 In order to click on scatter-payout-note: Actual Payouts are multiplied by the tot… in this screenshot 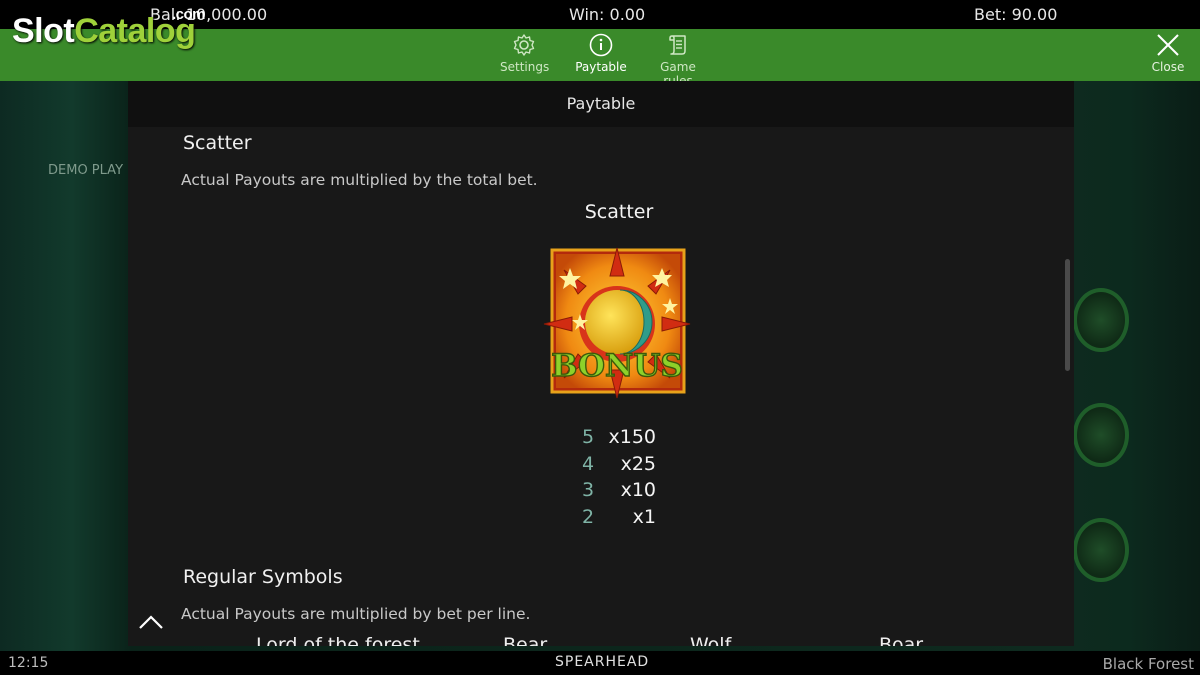, I will do `click(359, 180)`.